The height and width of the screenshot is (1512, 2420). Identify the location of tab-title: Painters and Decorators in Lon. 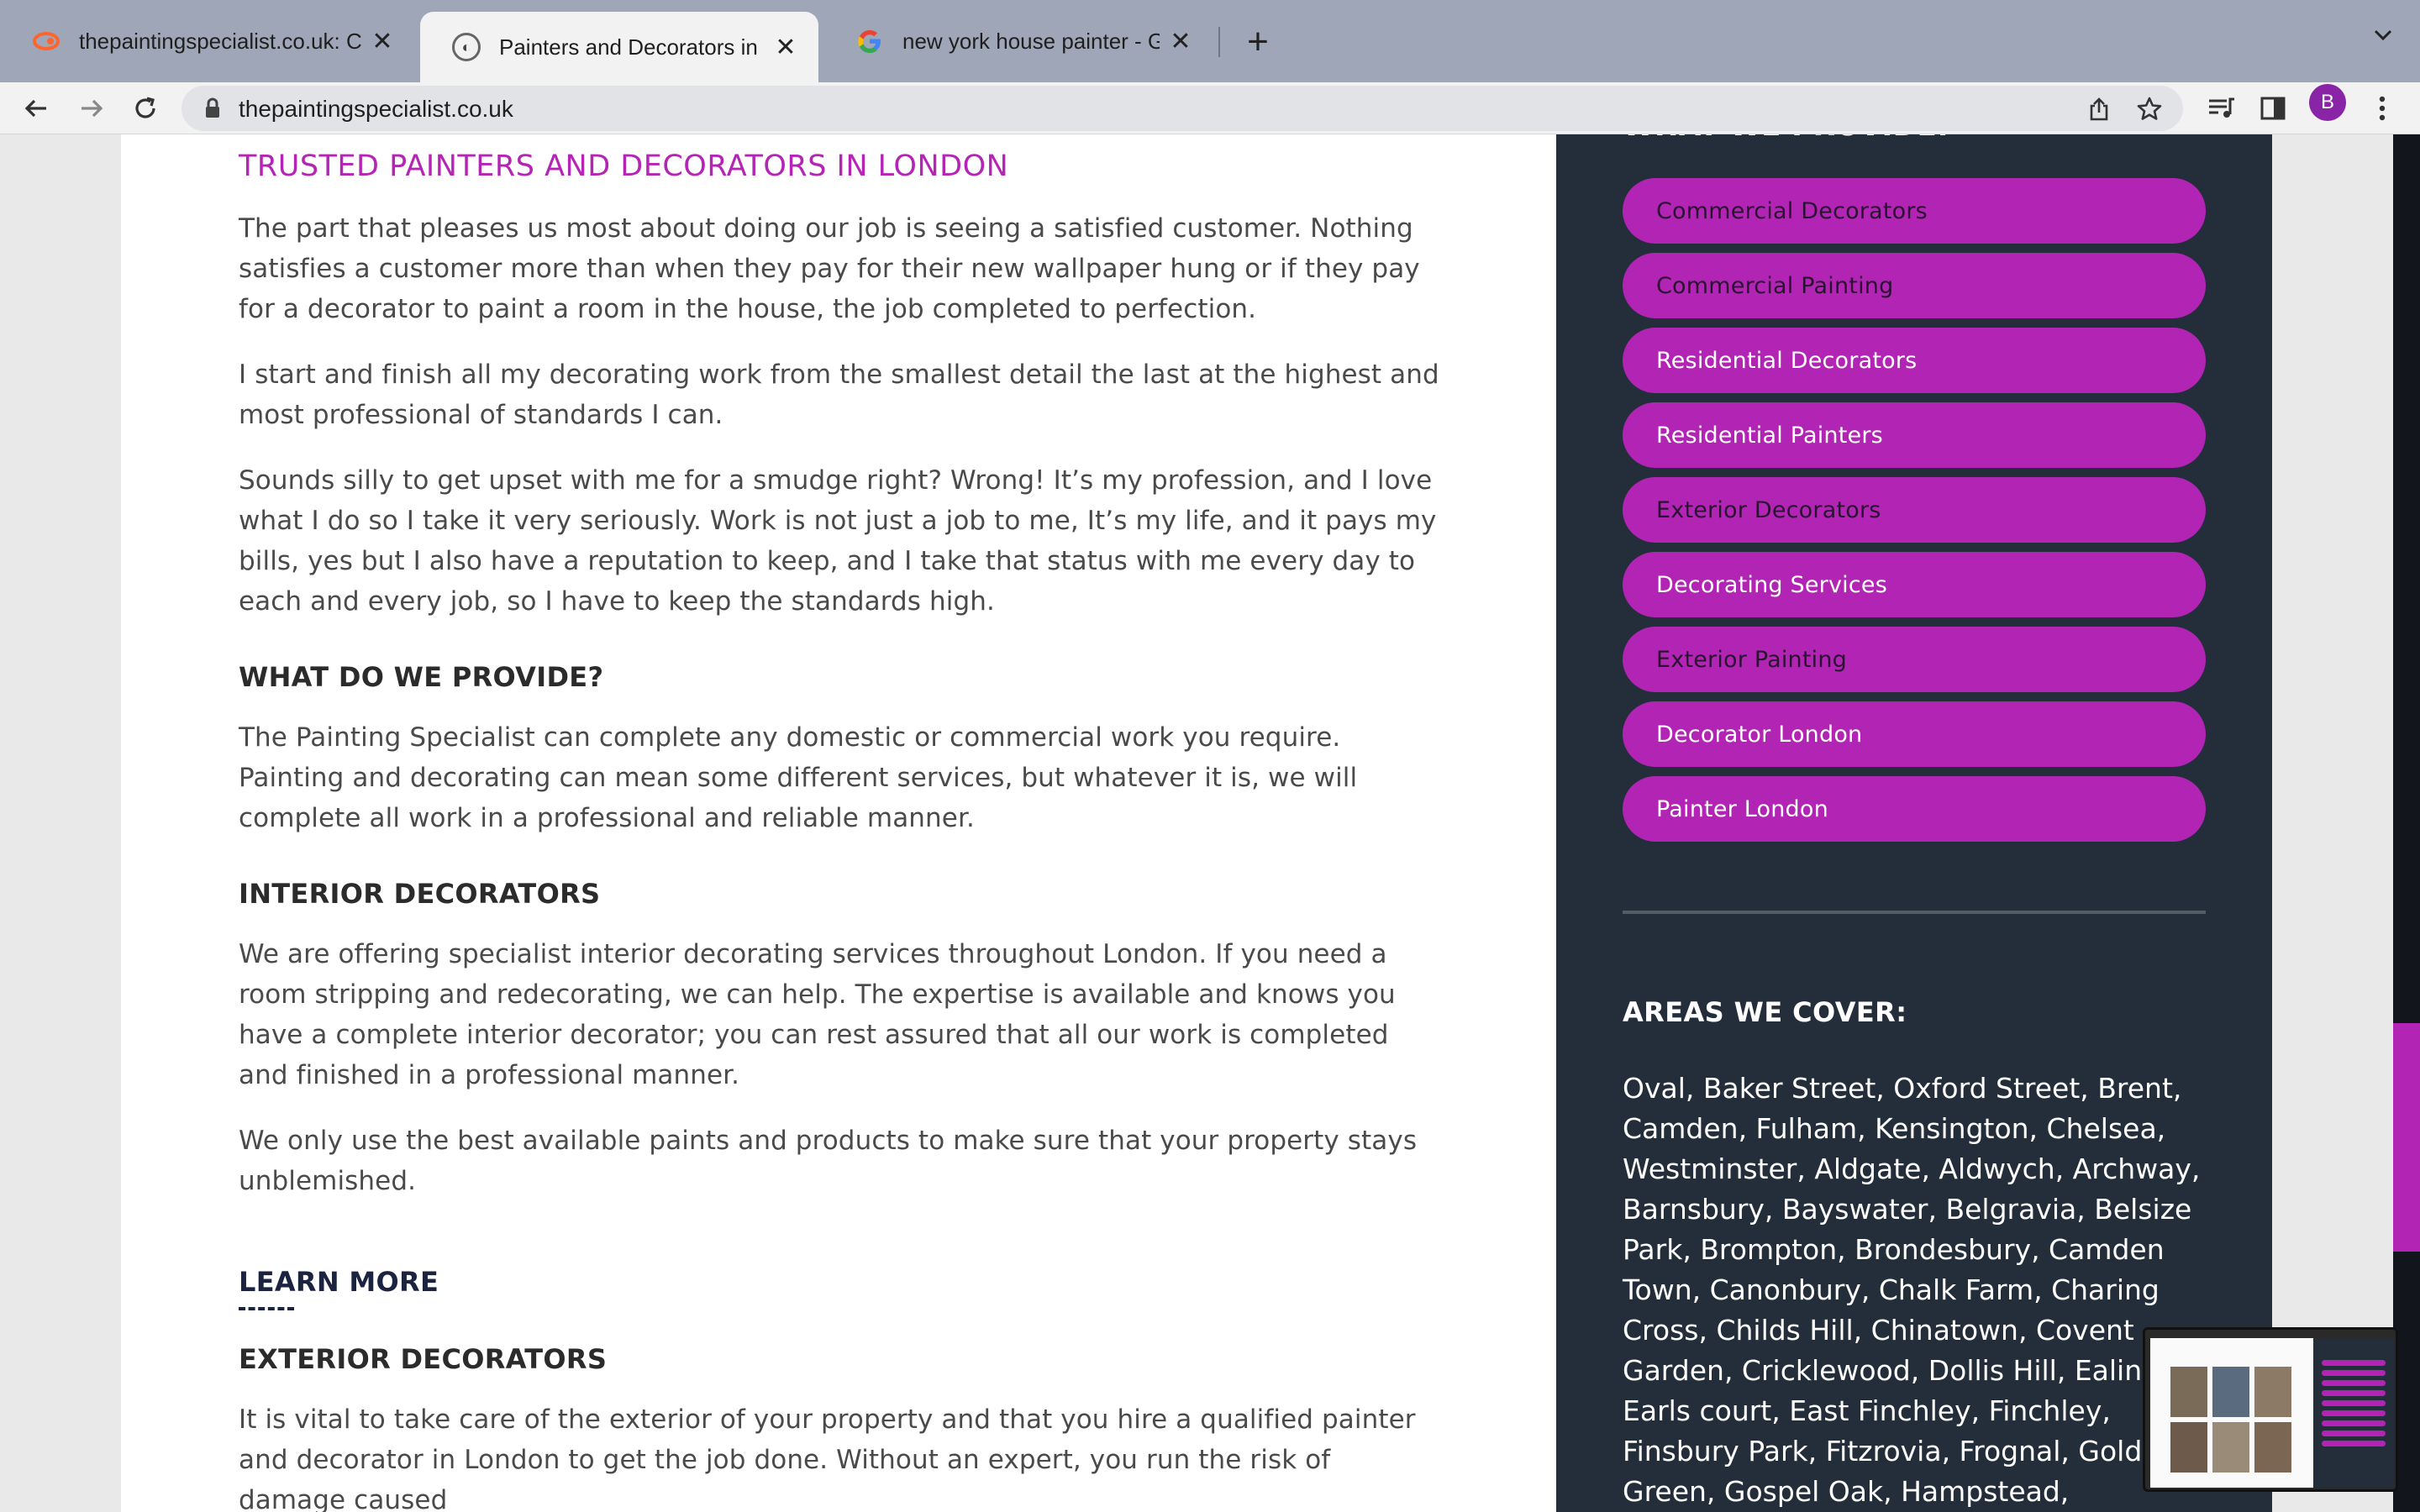
(632, 47).